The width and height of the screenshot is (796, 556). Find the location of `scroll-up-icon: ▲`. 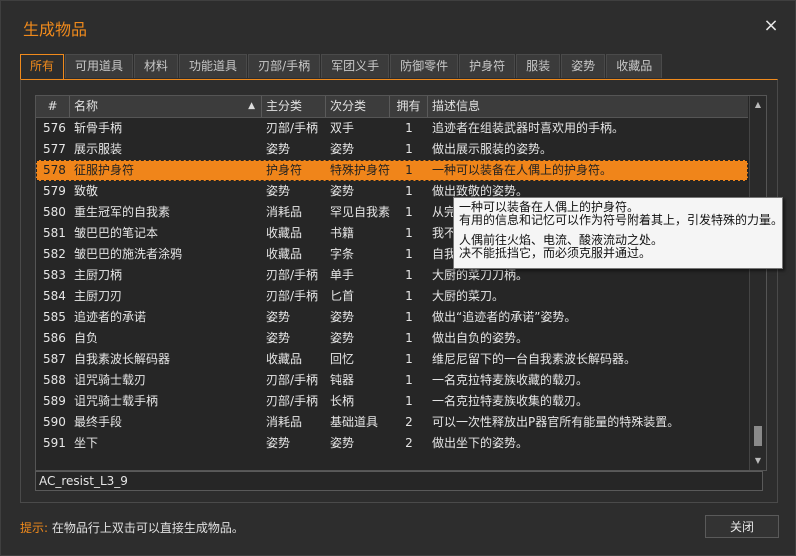

scroll-up-icon: ▲ is located at coordinates (758, 105).